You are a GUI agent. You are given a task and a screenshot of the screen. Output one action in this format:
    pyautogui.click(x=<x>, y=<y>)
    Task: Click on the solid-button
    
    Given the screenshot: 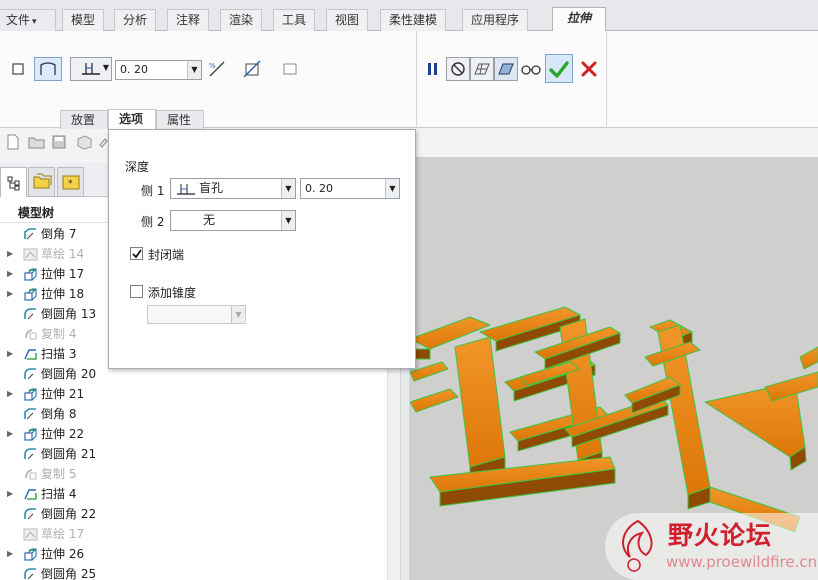 What is the action you would take?
    pyautogui.click(x=18, y=69)
    